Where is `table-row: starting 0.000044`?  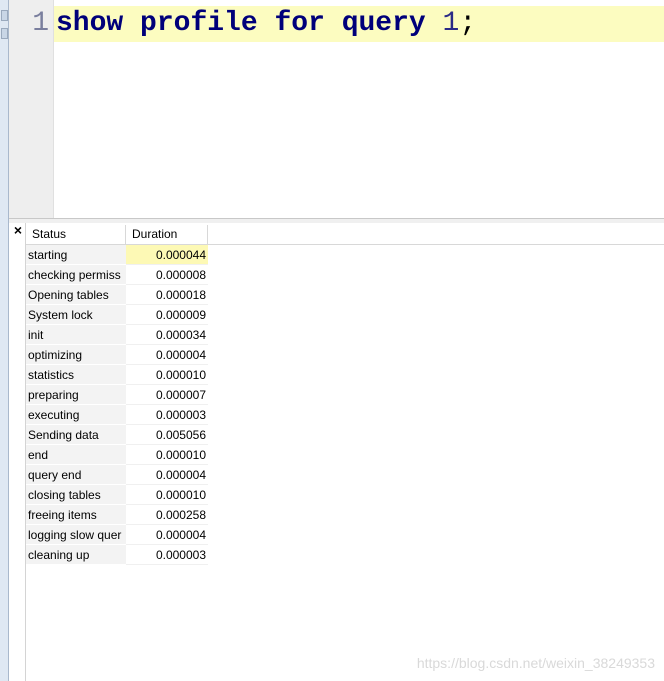 table-row: starting 0.000044 is located at coordinates (126, 255).